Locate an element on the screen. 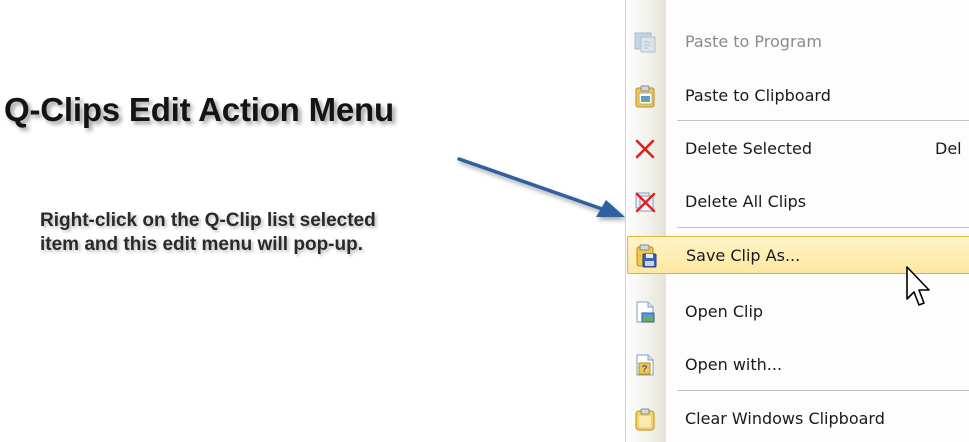 The image size is (969, 442). menu-item-clear-windows-clipboard: Clear Windows Clipboard is located at coordinates (797, 419).